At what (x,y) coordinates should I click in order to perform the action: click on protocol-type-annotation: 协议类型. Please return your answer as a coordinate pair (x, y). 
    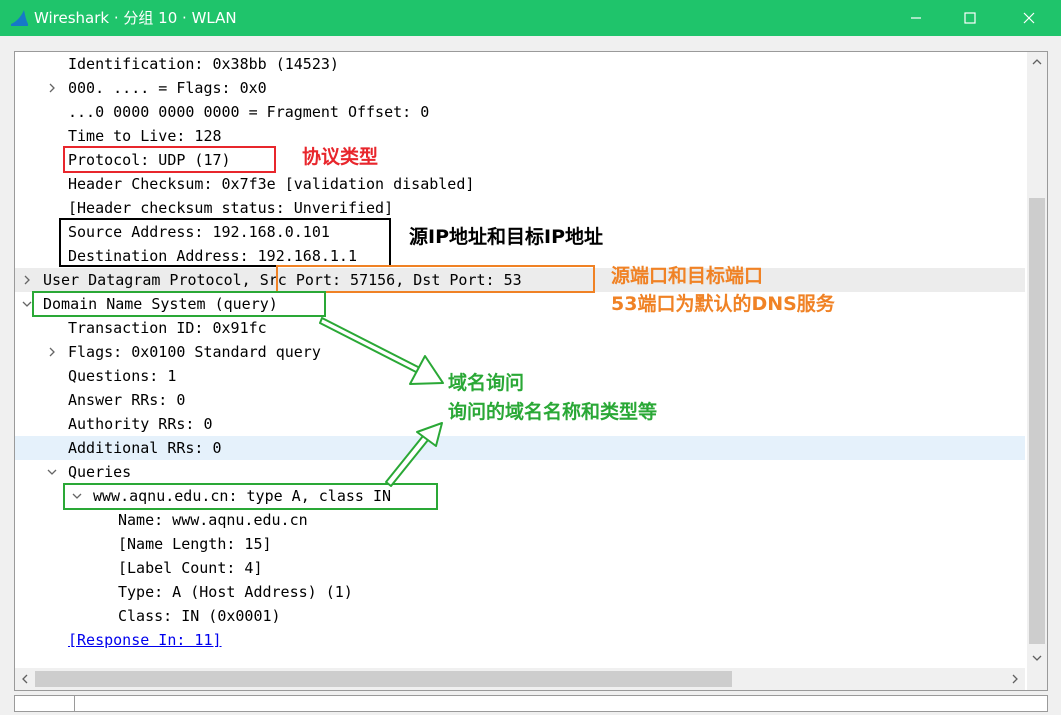
    Looking at the image, I should click on (340, 157).